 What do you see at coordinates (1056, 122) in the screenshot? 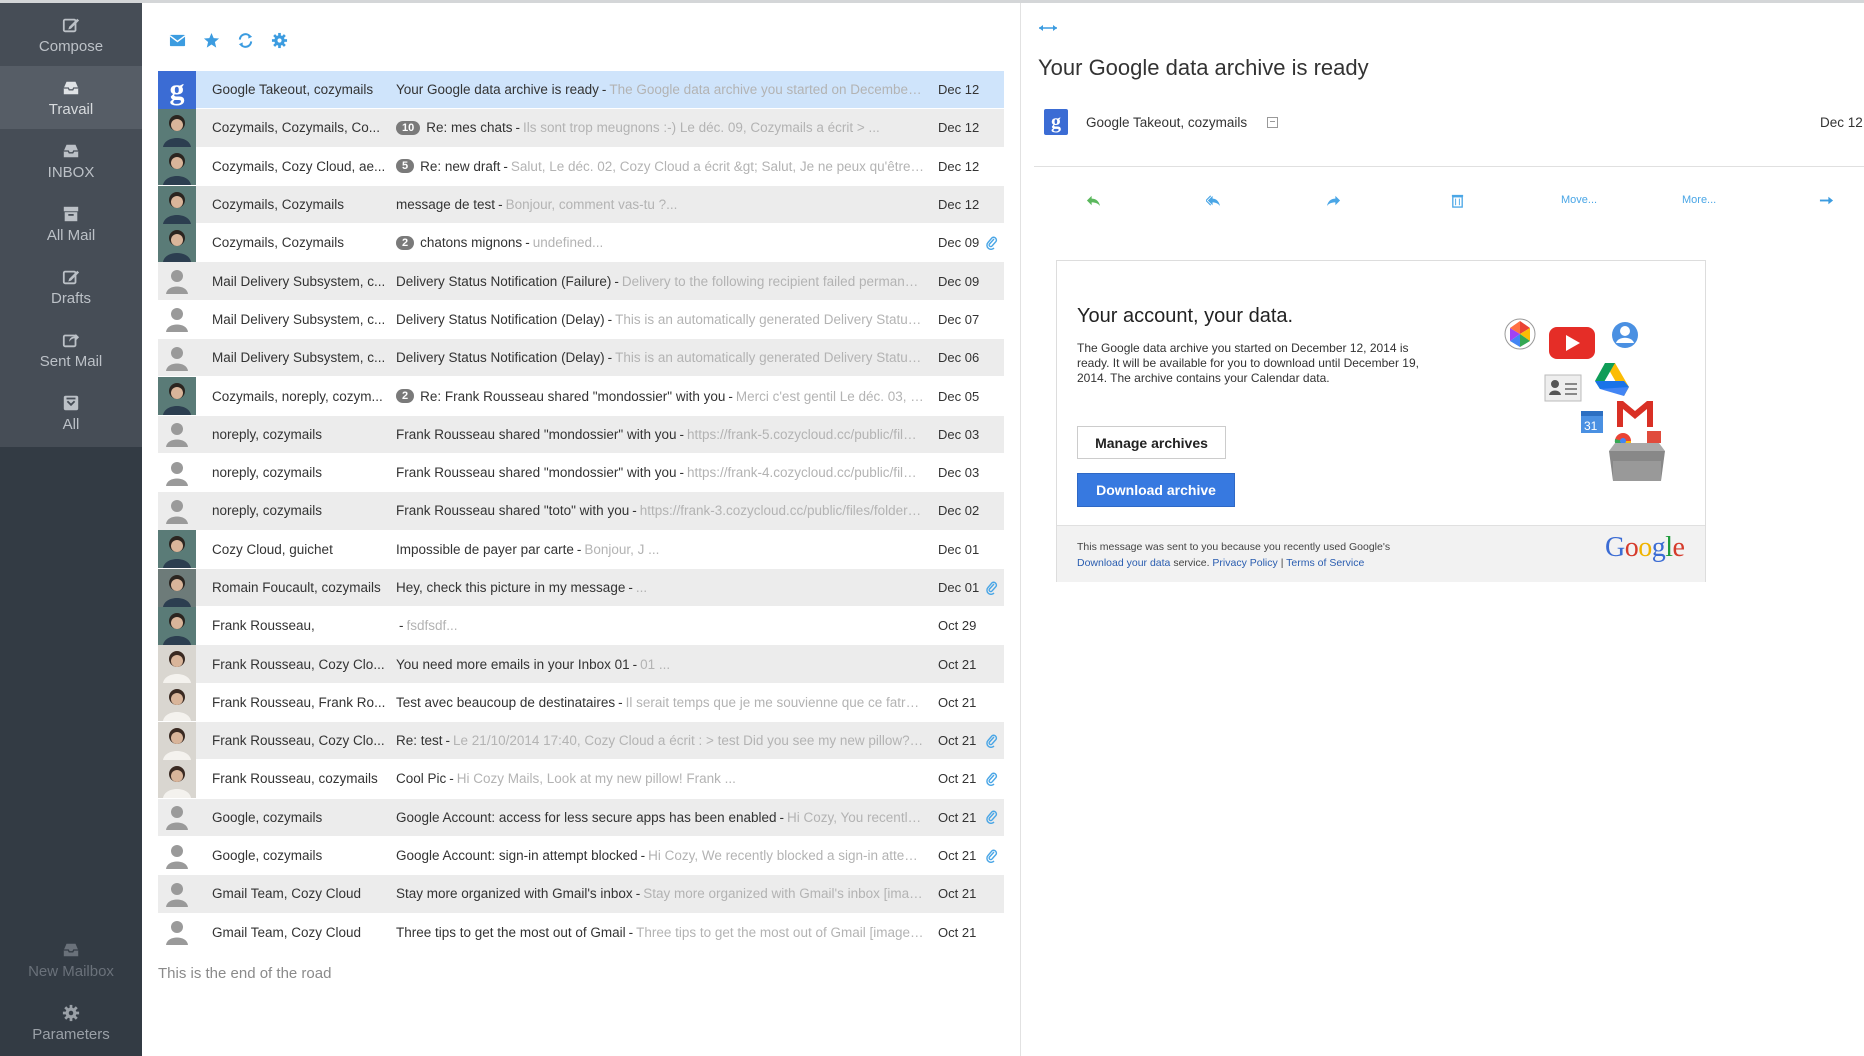
I see `google-avatar: g` at bounding box center [1056, 122].